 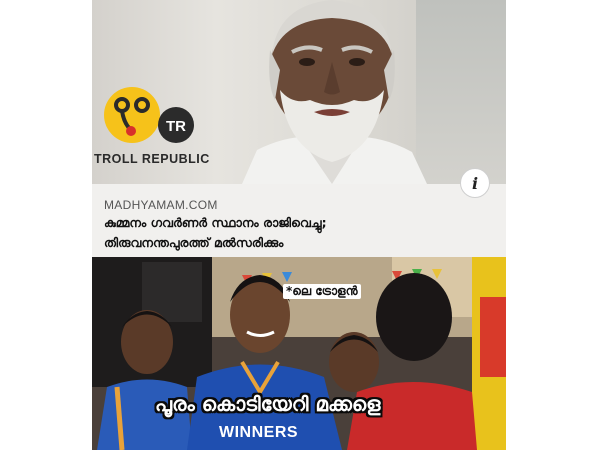 I want to click on info-icon: i, so click(x=475, y=183).